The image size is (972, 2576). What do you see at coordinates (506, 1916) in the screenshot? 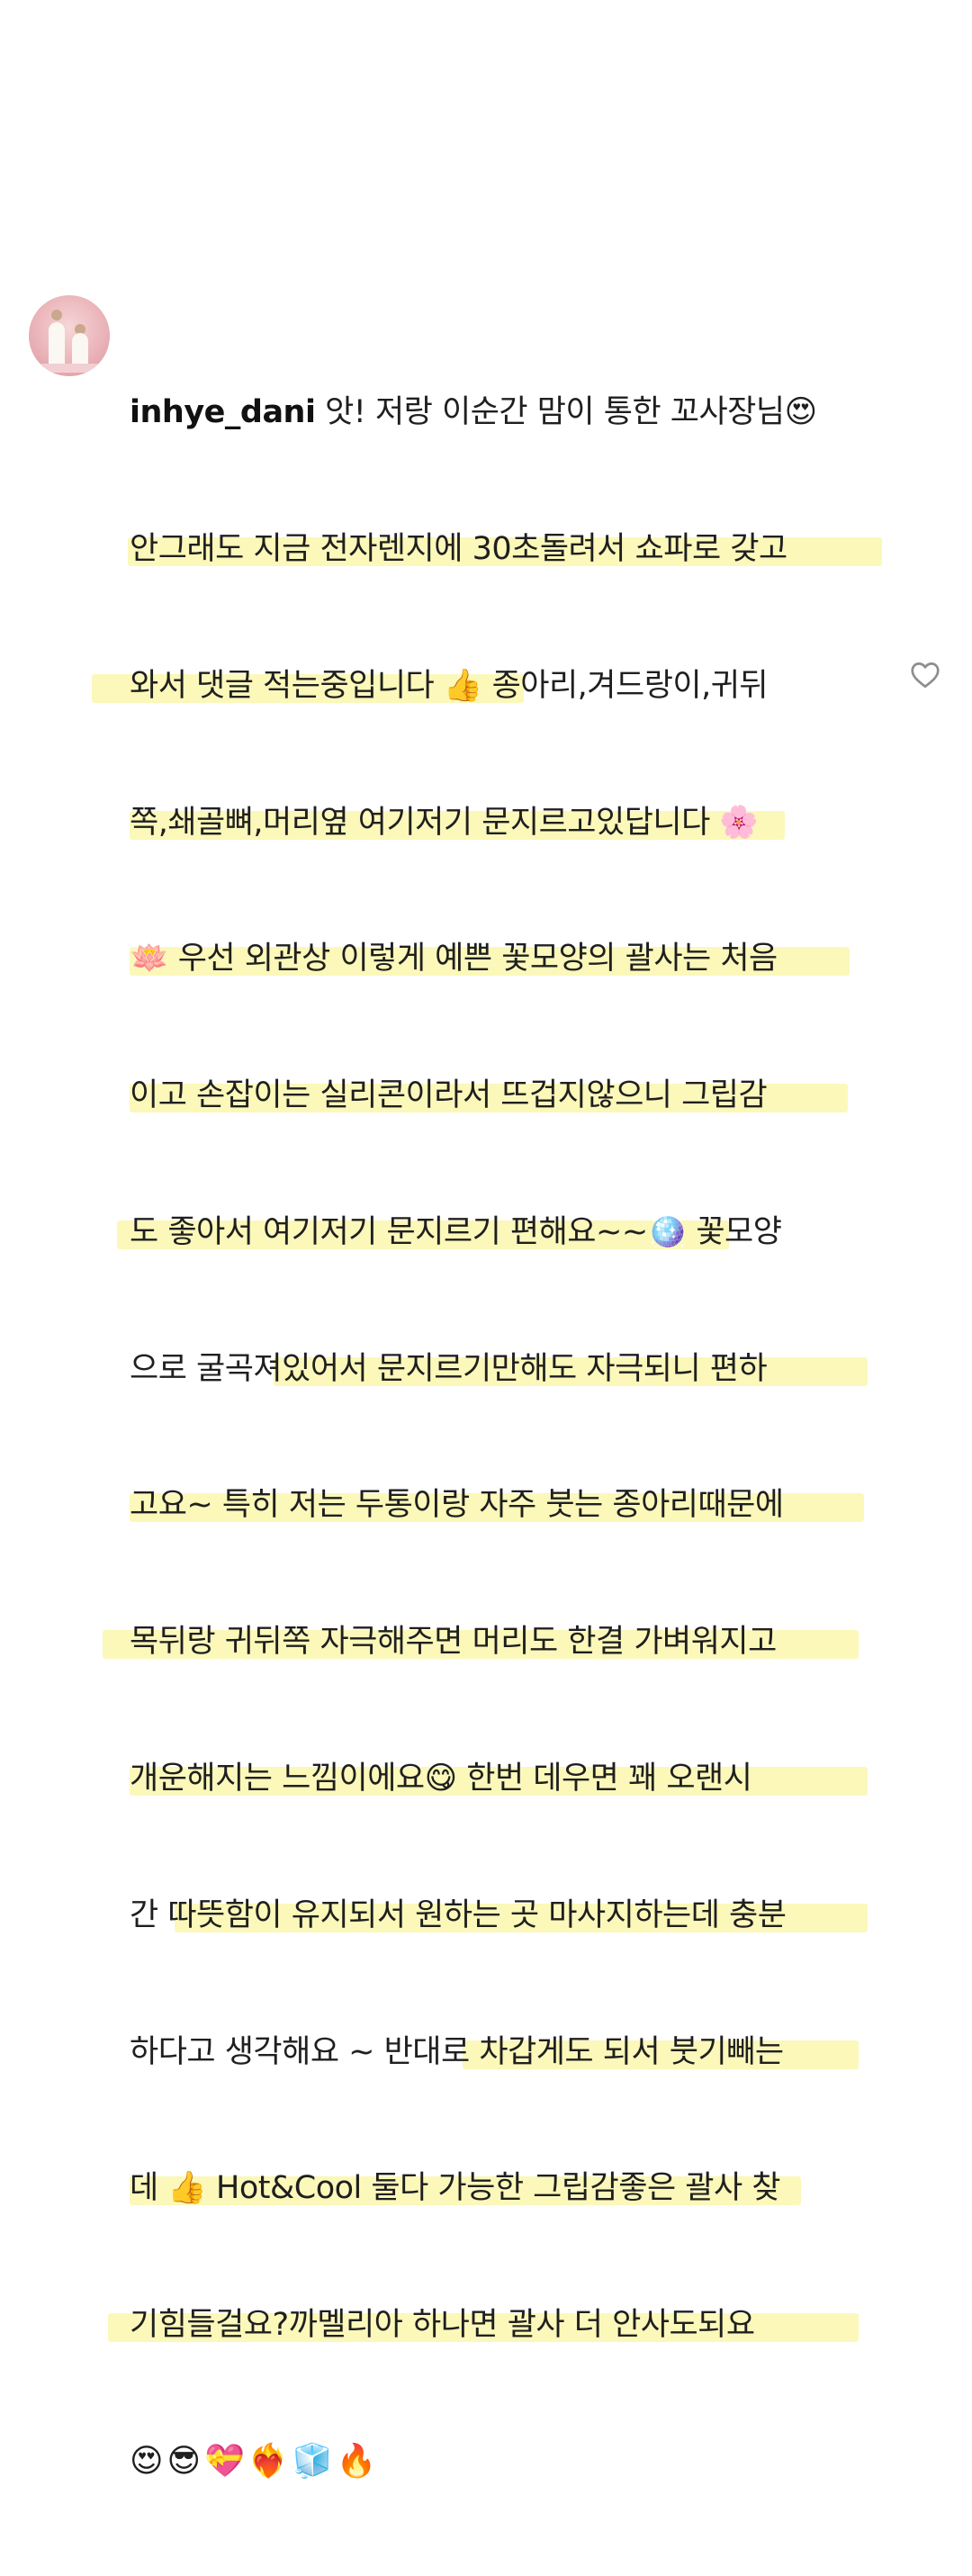
I see `comment-line: 간 따뜻함이 유지되서 원하는 곳 마사지하는데 충분` at bounding box center [506, 1916].